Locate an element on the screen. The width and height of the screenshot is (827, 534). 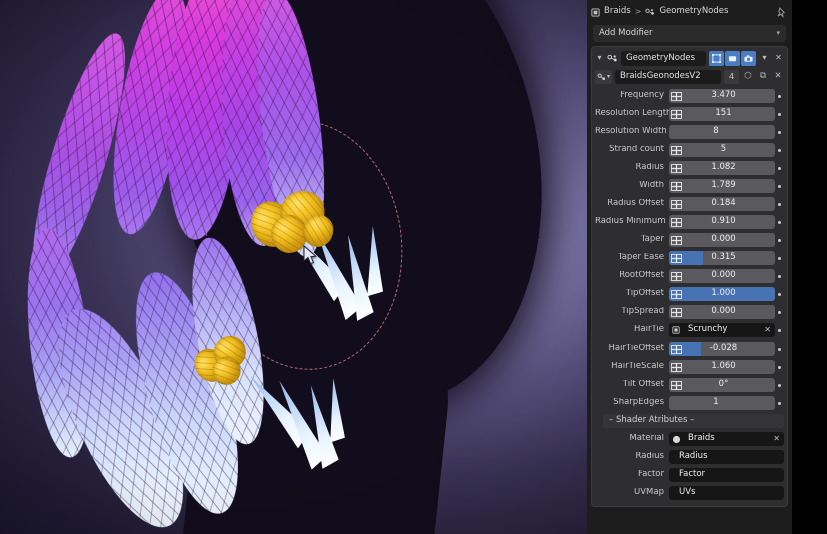
modifier-close-button: ✕ is located at coordinates (778, 58).